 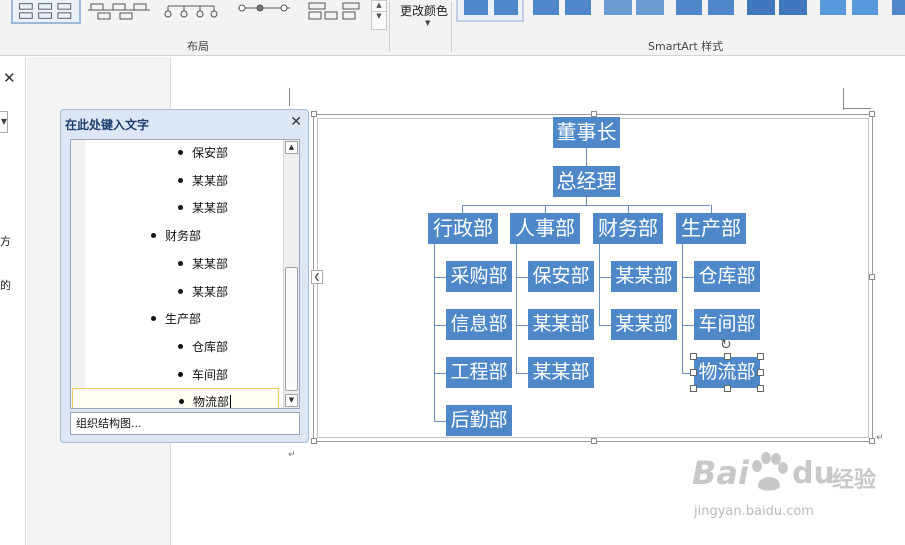 What do you see at coordinates (628, 228) in the screenshot?
I see `org-node-department: 财务部` at bounding box center [628, 228].